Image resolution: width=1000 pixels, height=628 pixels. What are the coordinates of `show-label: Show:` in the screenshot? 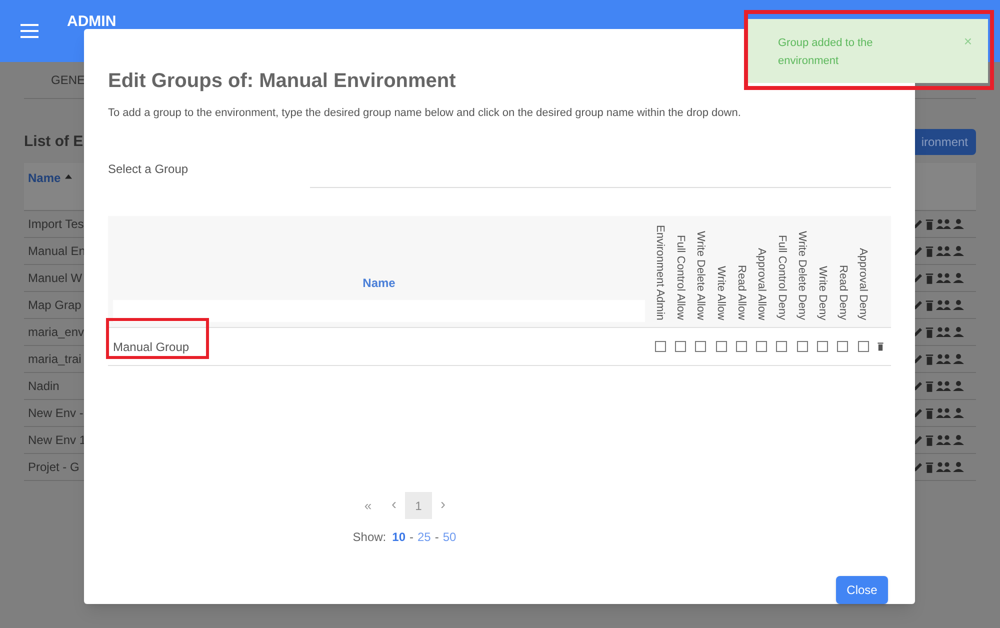 It's located at (369, 537).